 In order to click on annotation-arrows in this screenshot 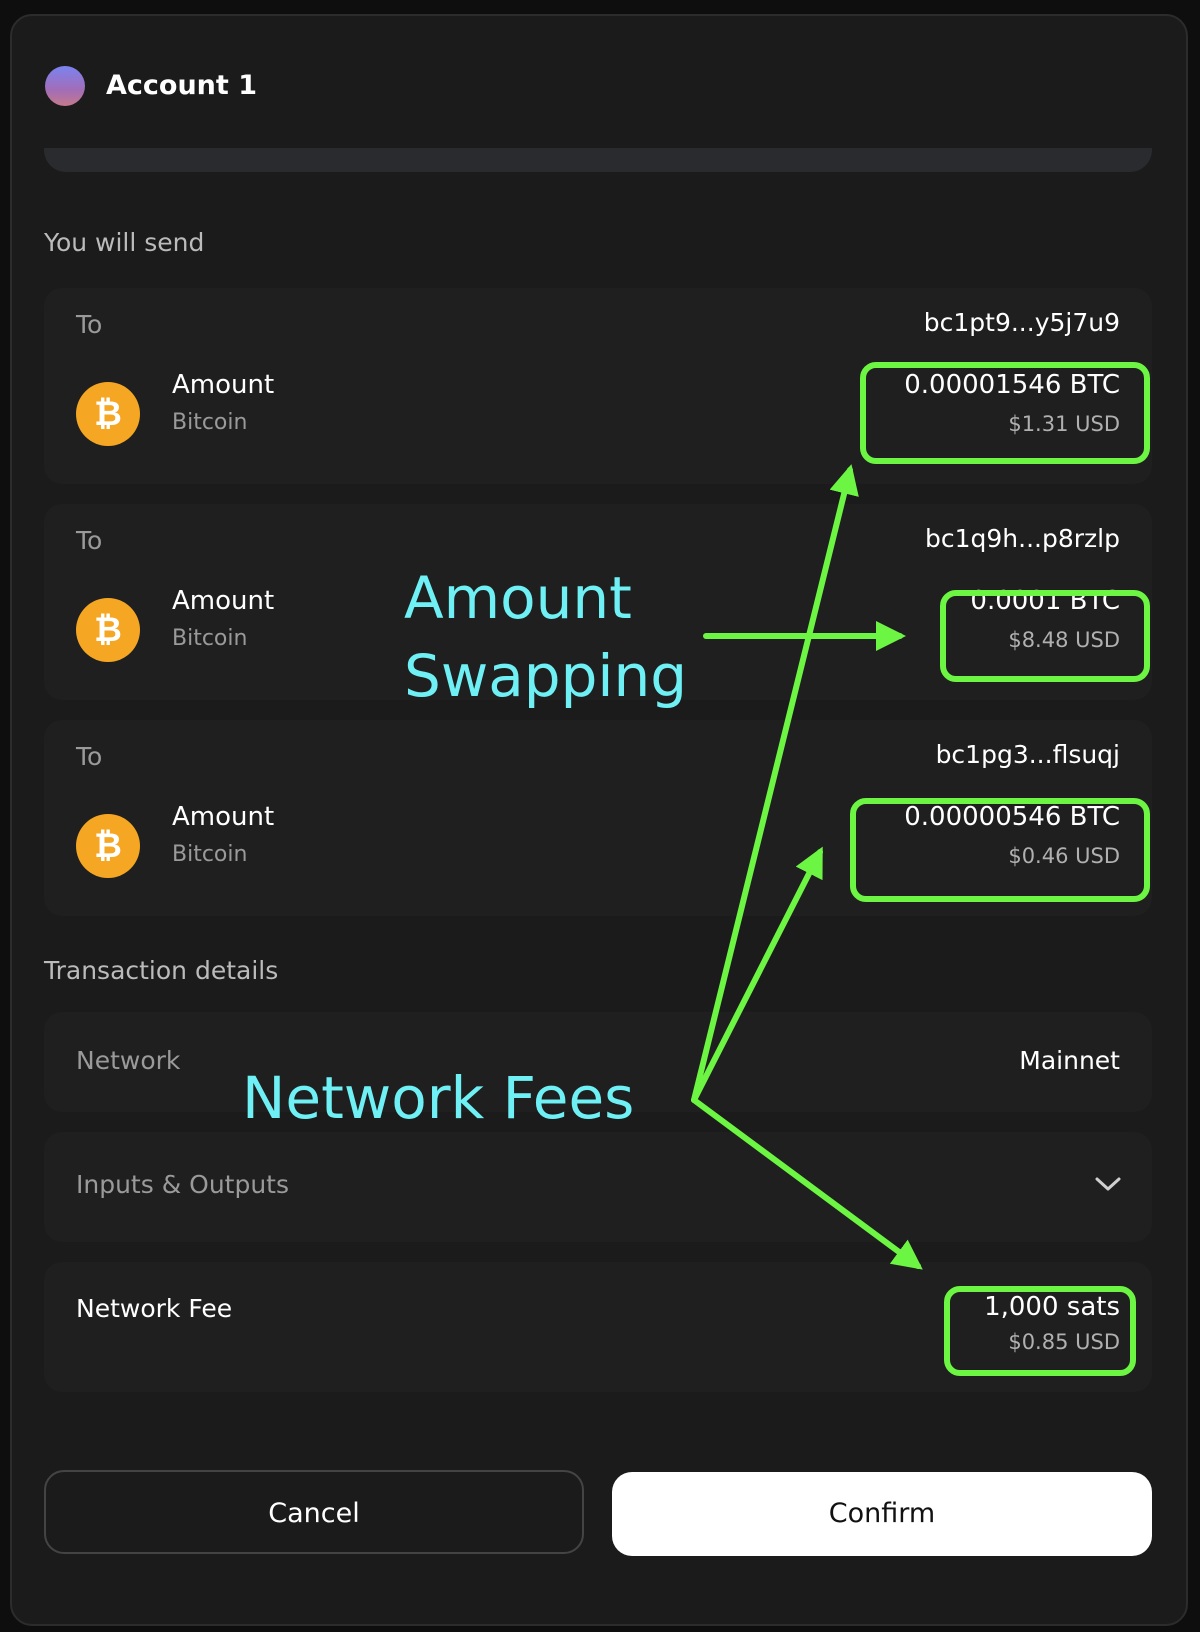, I will do `click(807, 867)`.